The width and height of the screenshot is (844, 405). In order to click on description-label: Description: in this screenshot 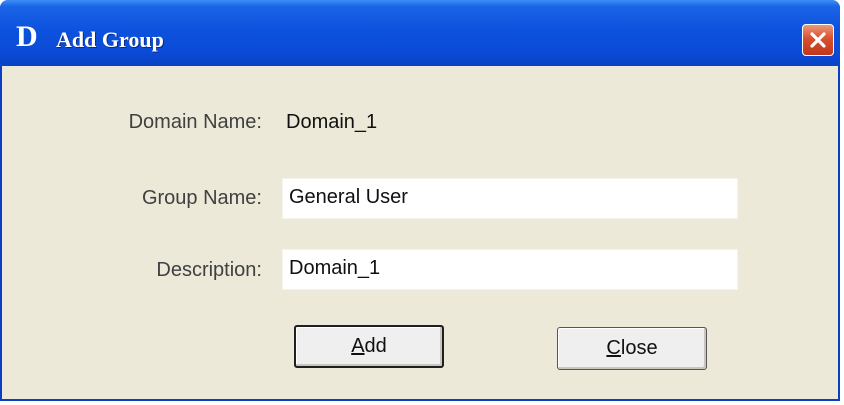, I will do `click(209, 270)`.